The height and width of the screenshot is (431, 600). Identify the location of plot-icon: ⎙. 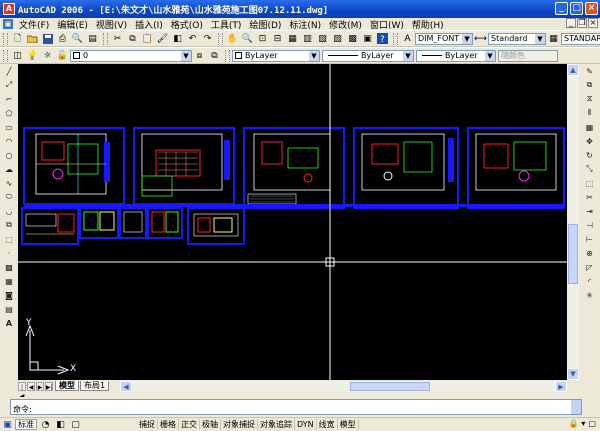
(62, 39).